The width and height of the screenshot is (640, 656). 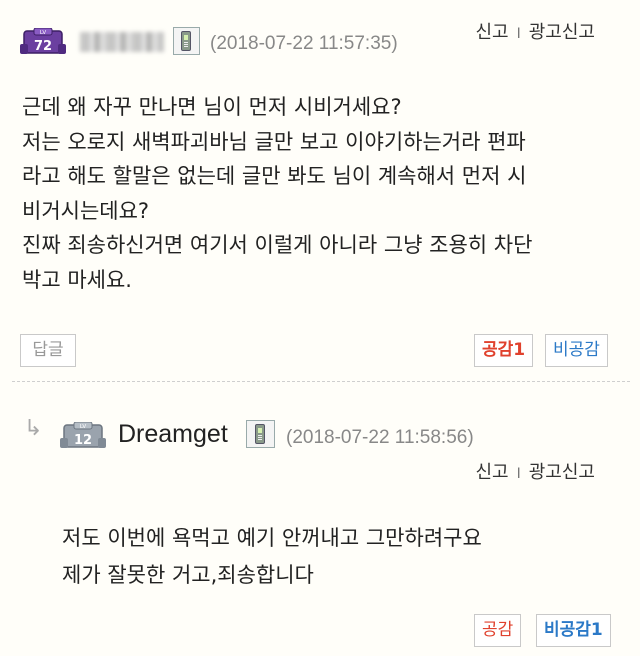 What do you see at coordinates (122, 42) in the screenshot?
I see `author-name-blurred` at bounding box center [122, 42].